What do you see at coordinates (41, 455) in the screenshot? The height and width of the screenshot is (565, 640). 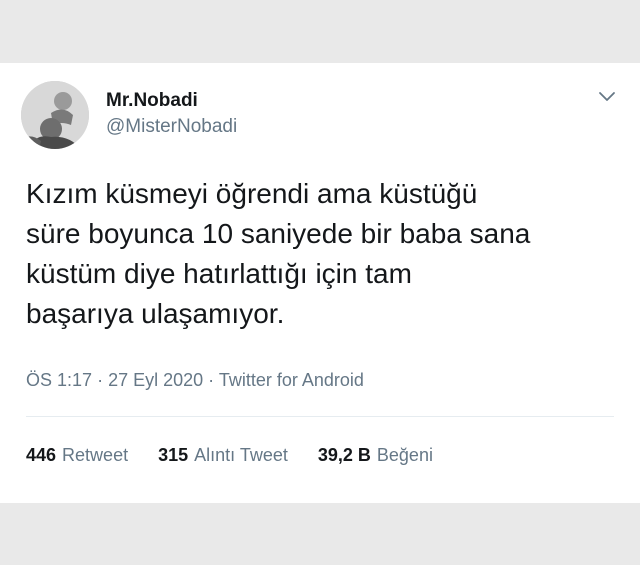 I see `retweet-count: 446` at bounding box center [41, 455].